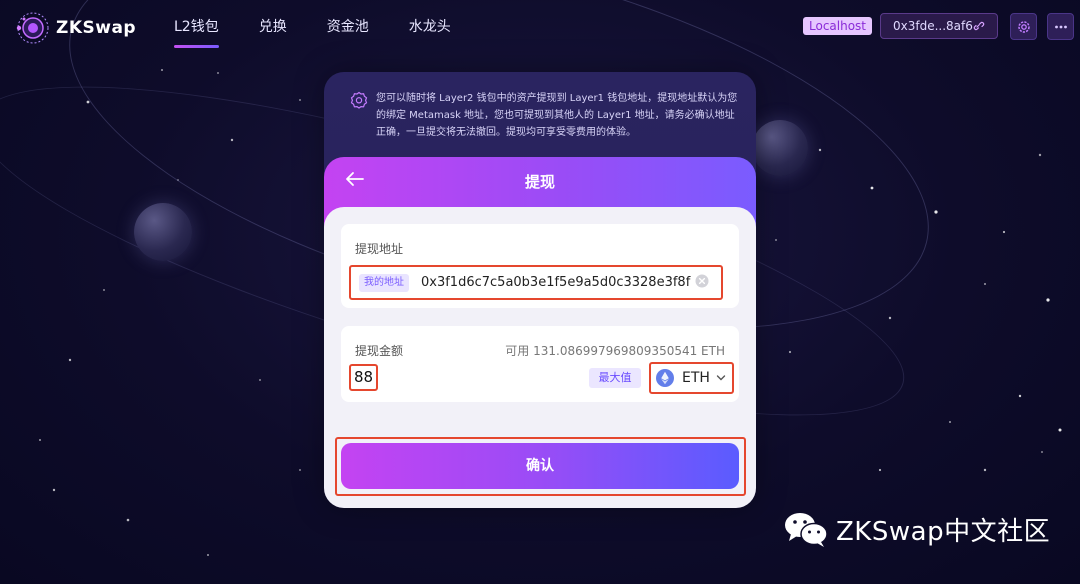 The width and height of the screenshot is (1080, 584). Describe the element at coordinates (540, 466) in the screenshot. I see `confirm-button: 确认` at that location.